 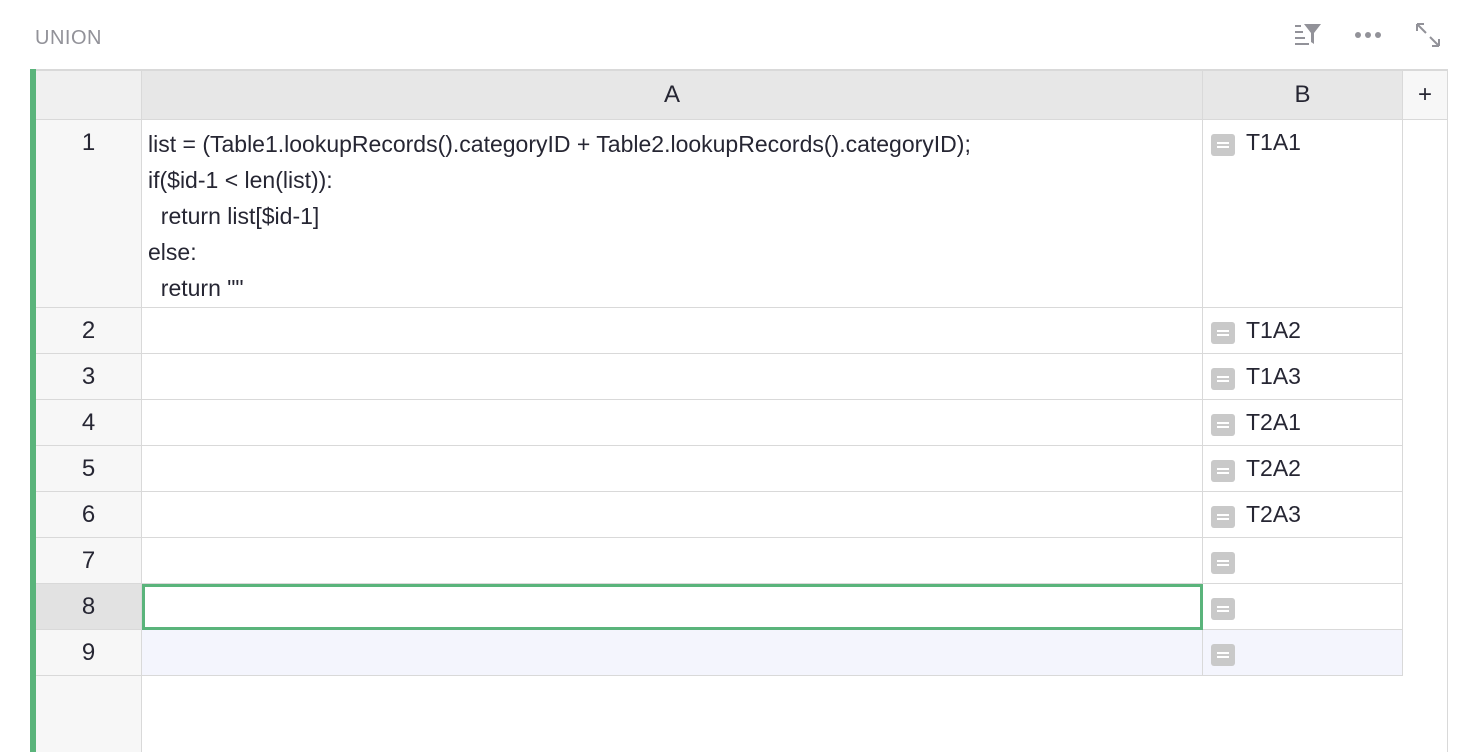 I want to click on table-row: 8, so click(x=719, y=607).